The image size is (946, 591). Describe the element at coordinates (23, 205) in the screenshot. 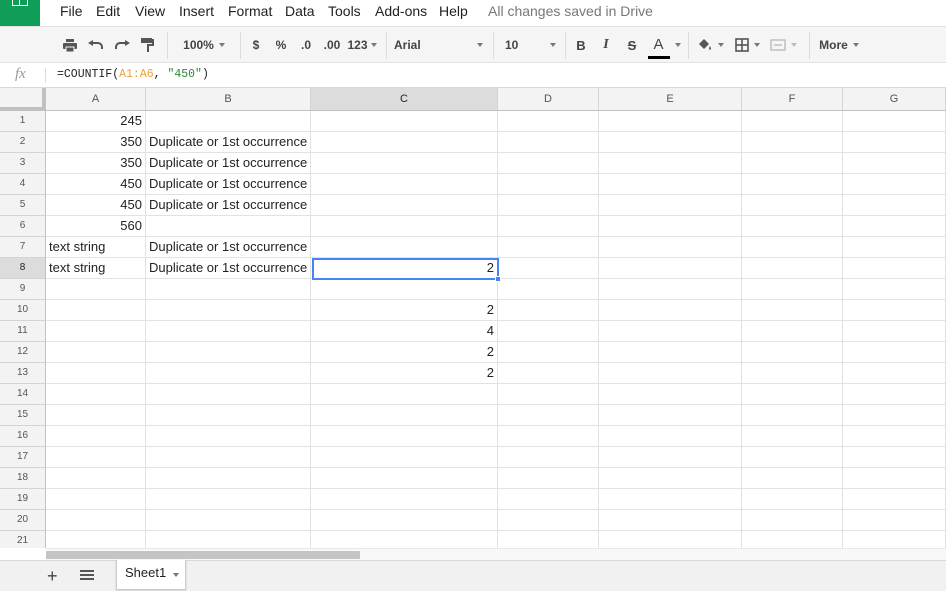

I see `row-header-5: 5` at that location.